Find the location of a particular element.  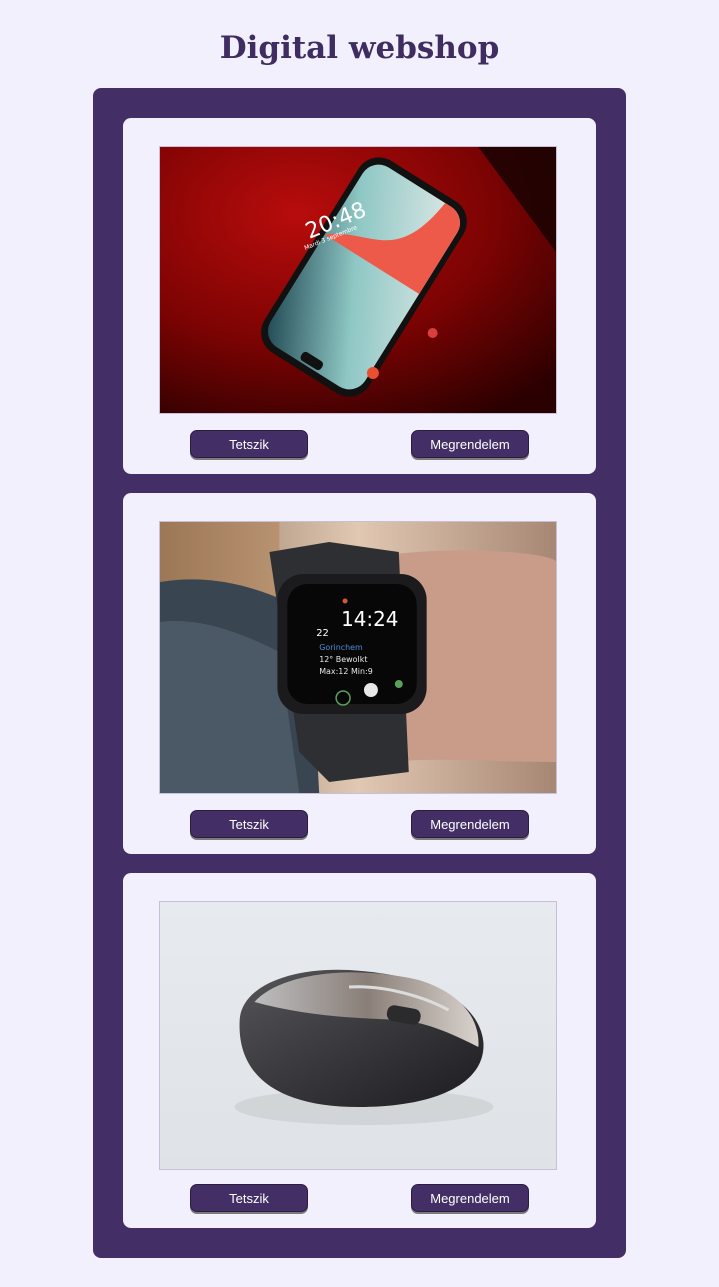

watch-weather-text: 12° Bewolkt is located at coordinates (343, 659).